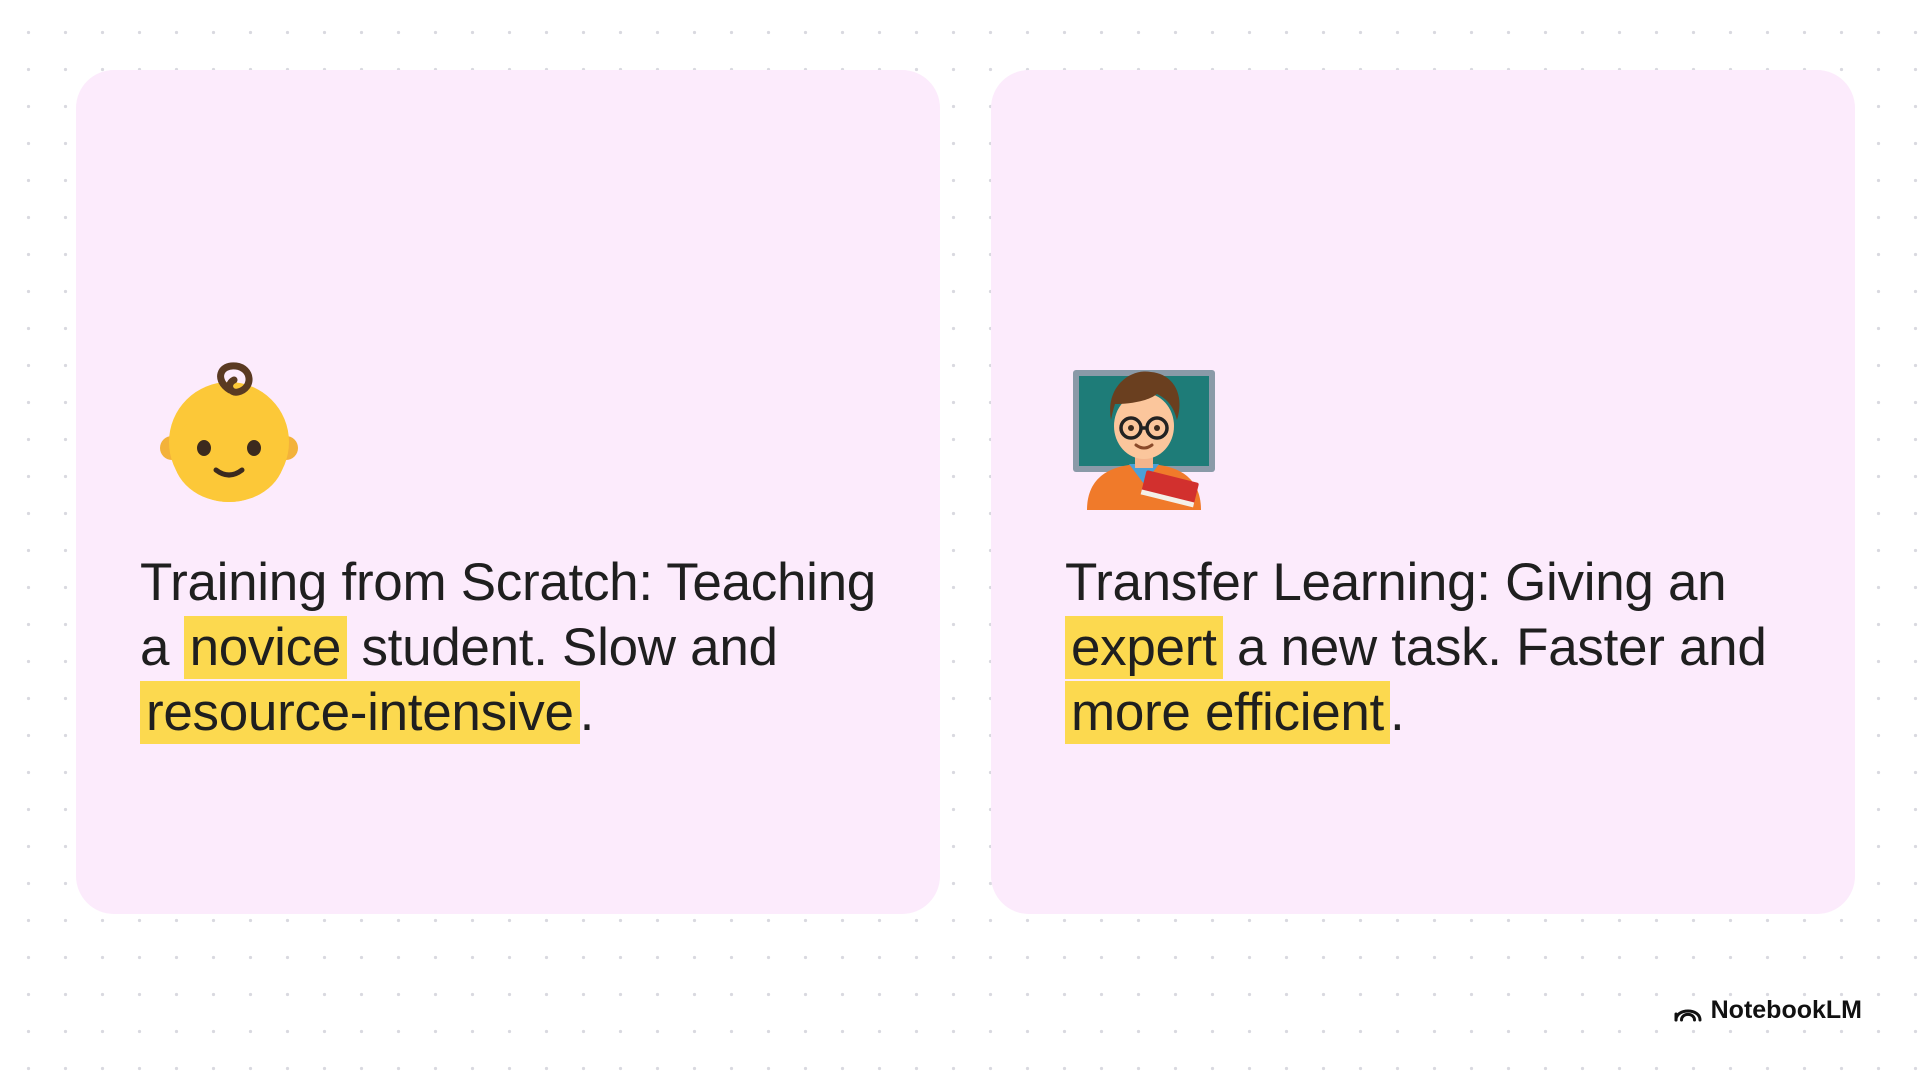 The height and width of the screenshot is (1080, 1920). Describe the element at coordinates (265, 647) in the screenshot. I see `highlight-novice: novice` at that location.